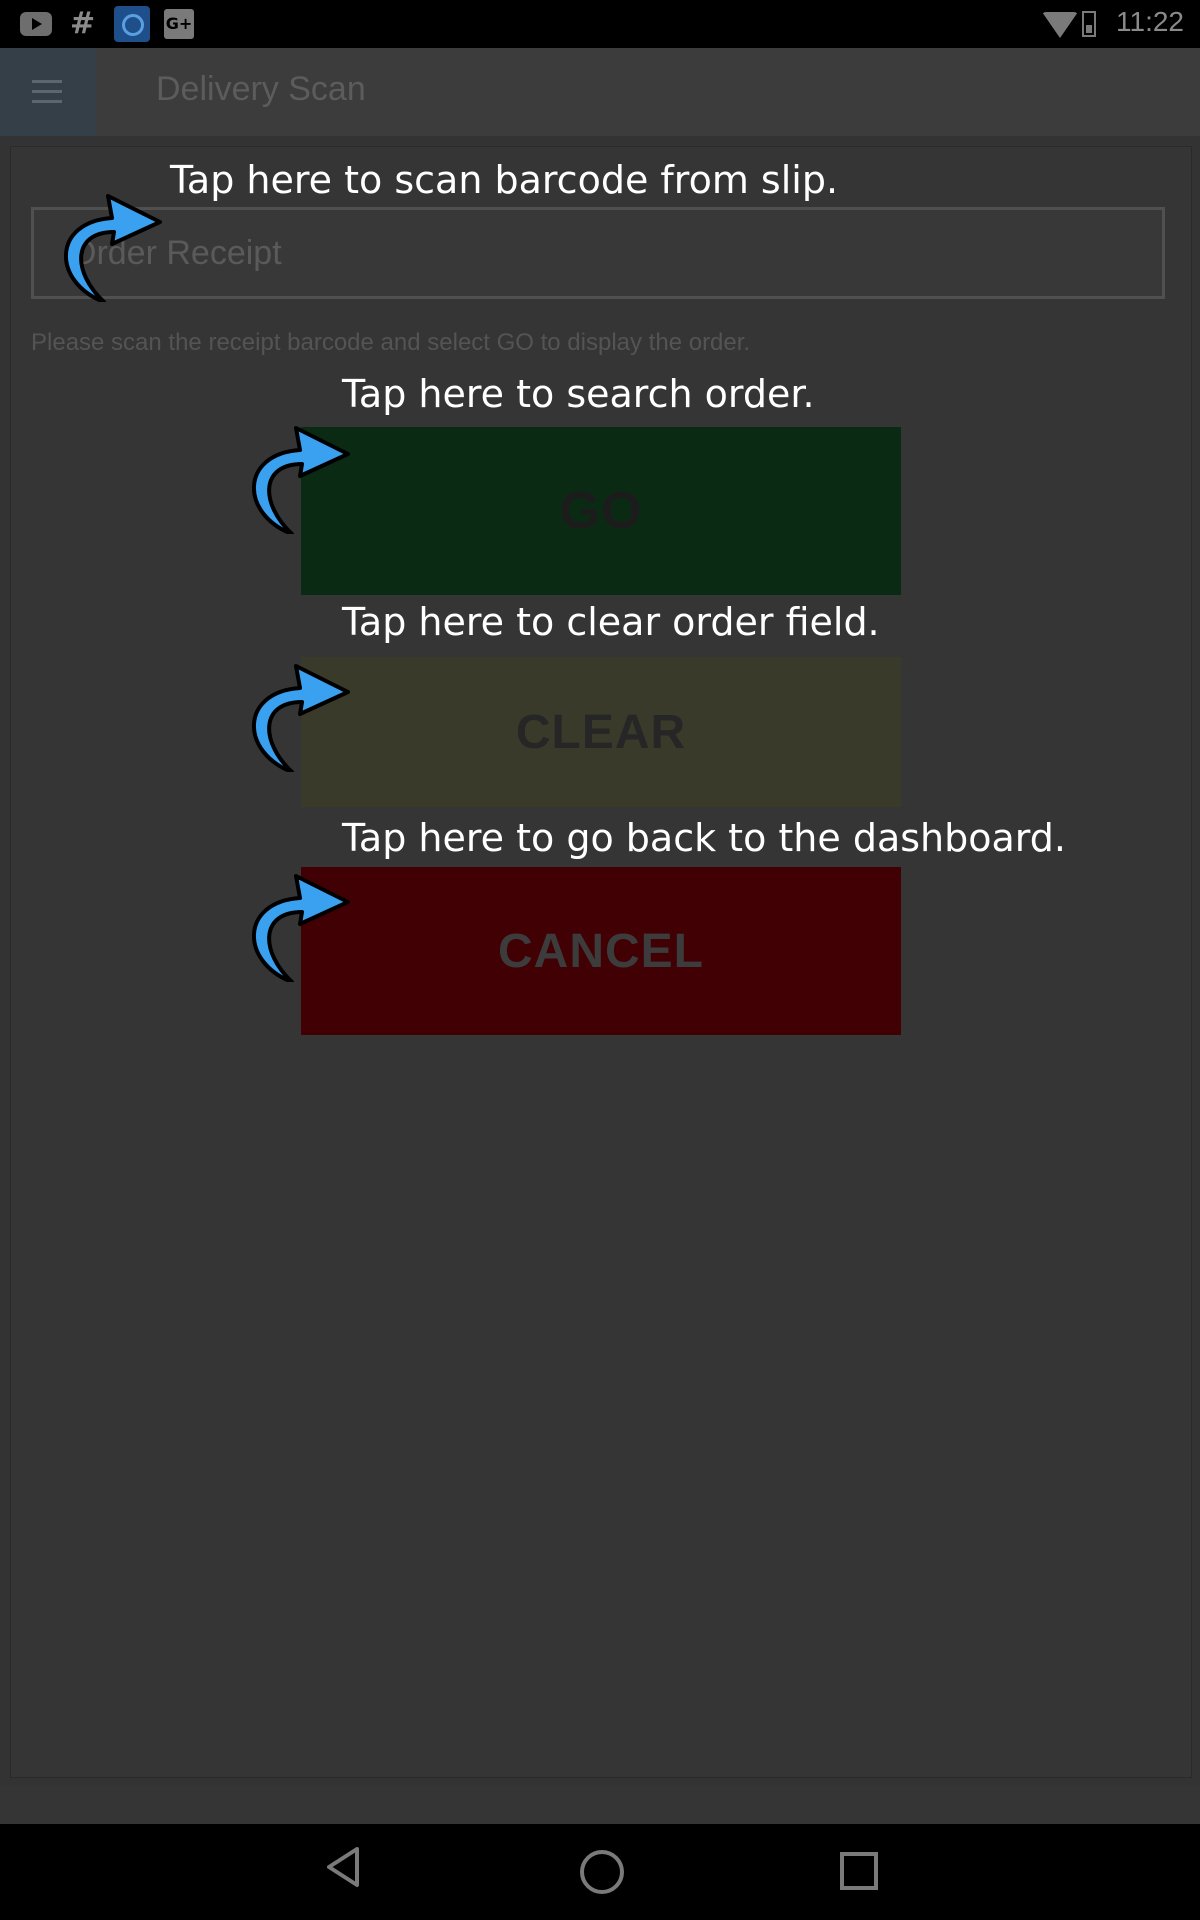 This screenshot has width=1200, height=1920. I want to click on order-receipt-input, so click(598, 253).